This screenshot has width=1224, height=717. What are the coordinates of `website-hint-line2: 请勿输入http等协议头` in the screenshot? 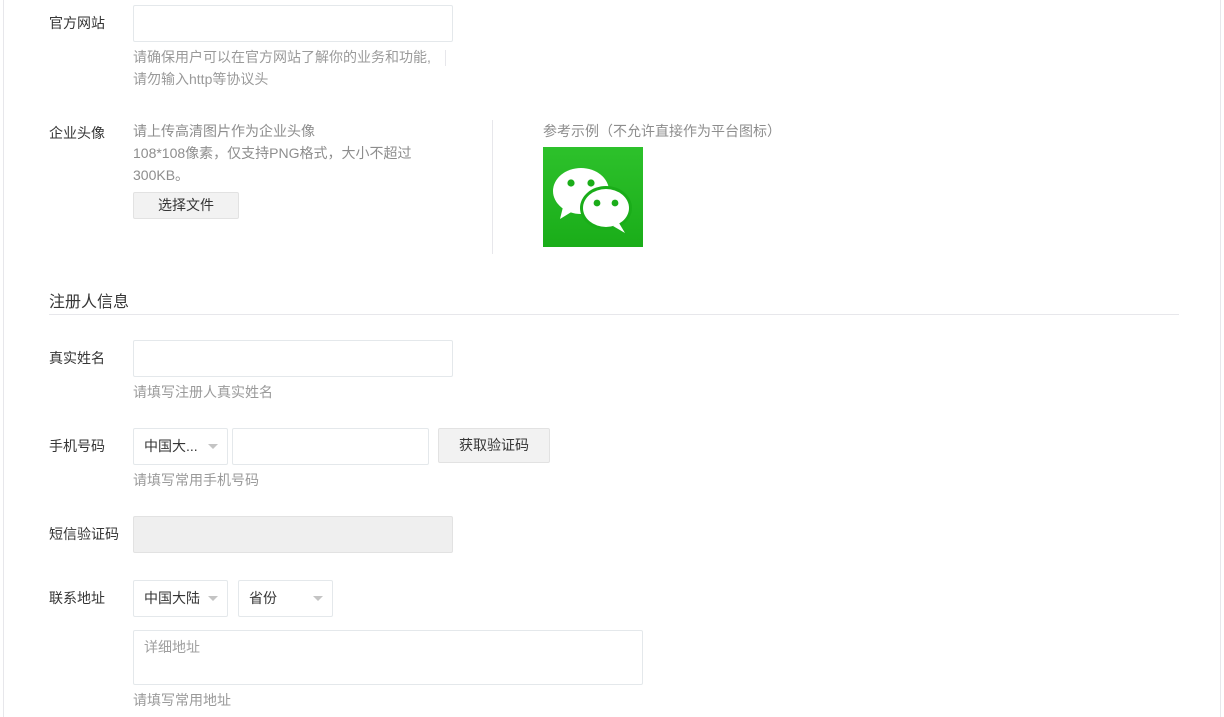 It's located at (201, 79).